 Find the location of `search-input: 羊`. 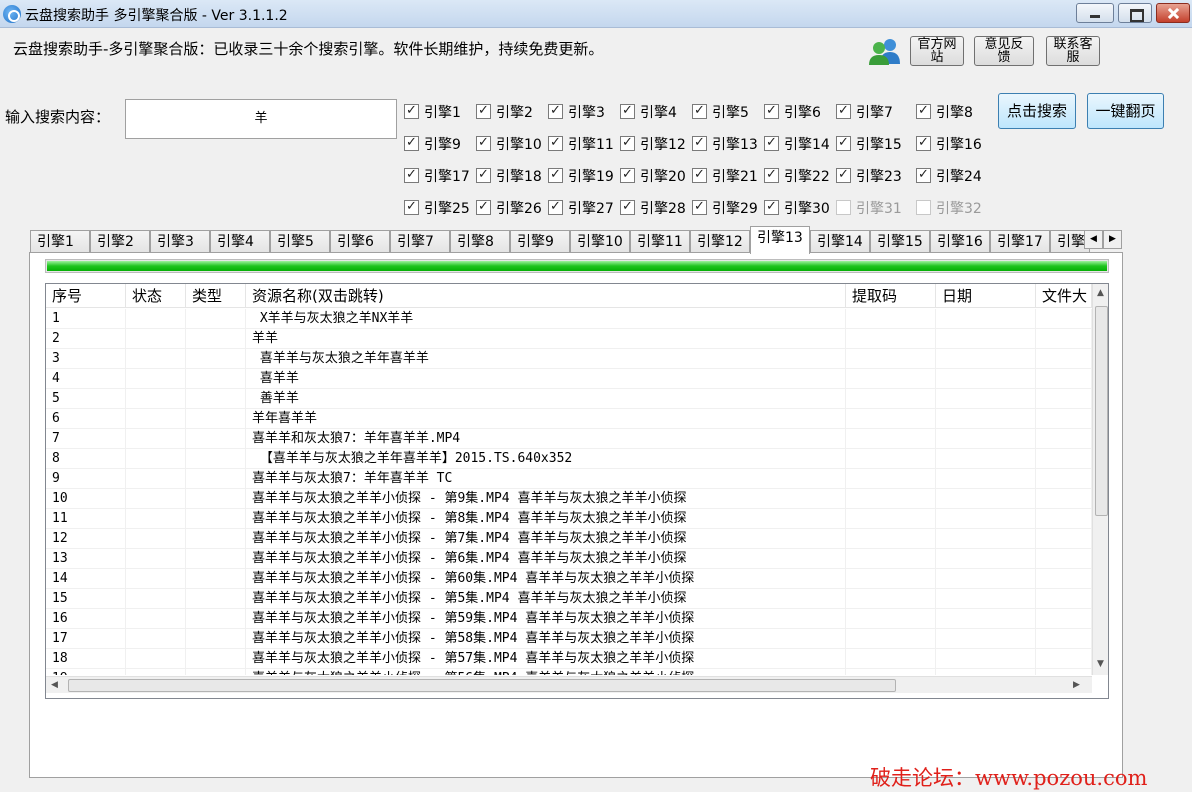

search-input: 羊 is located at coordinates (261, 119).